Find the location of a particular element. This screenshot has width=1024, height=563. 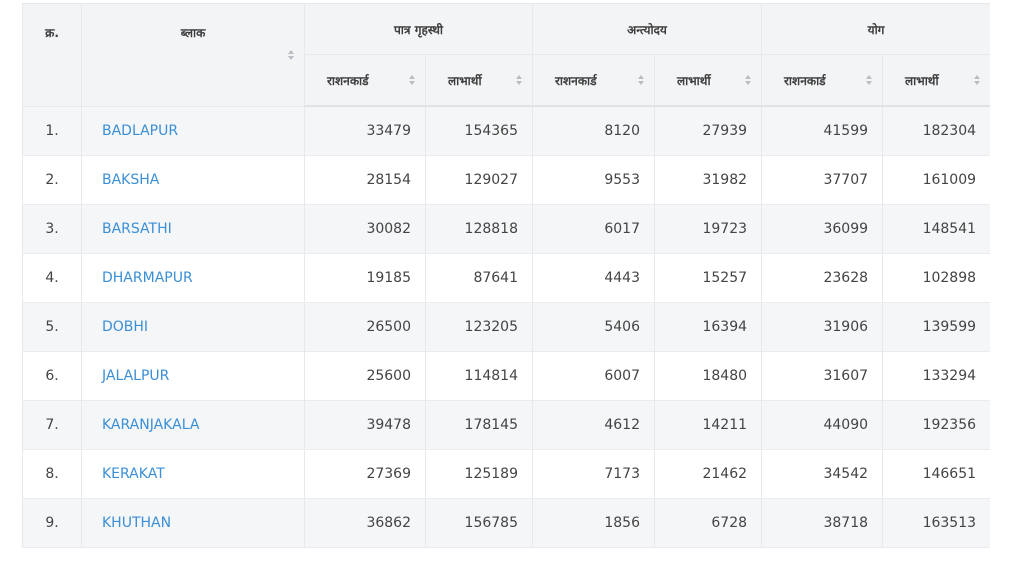

eligible-ration-cards-cell: 33479 is located at coordinates (365, 131).